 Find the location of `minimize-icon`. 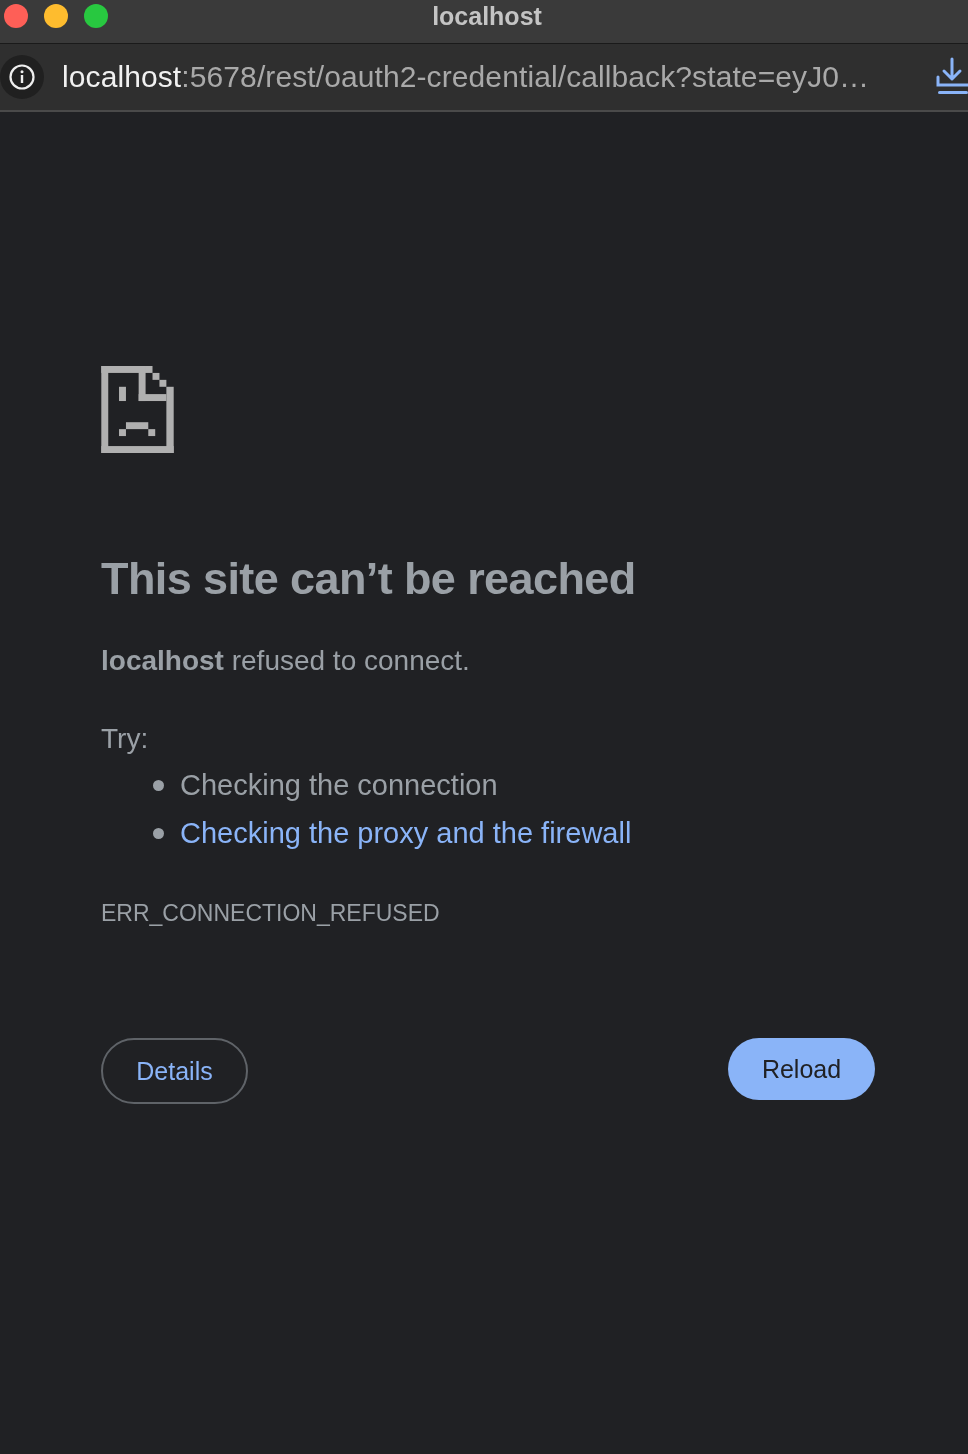

minimize-icon is located at coordinates (56, 16).